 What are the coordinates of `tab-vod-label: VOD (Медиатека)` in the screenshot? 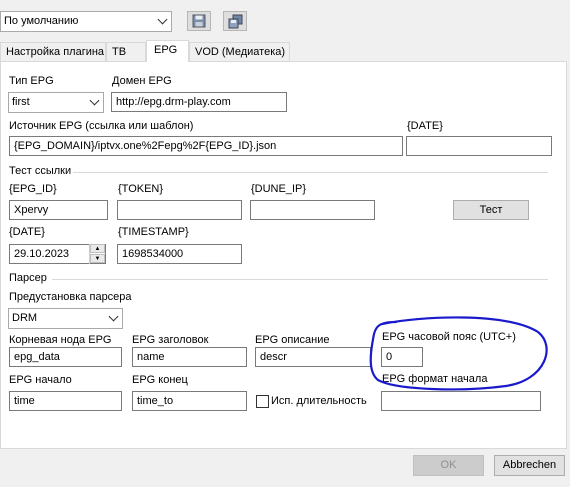 It's located at (240, 52).